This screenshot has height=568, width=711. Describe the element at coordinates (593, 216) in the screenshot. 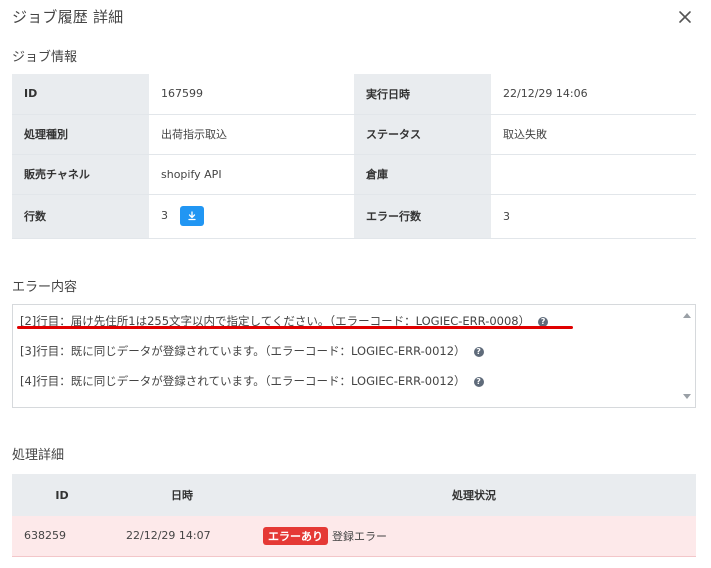

I see `info-value: 3` at that location.